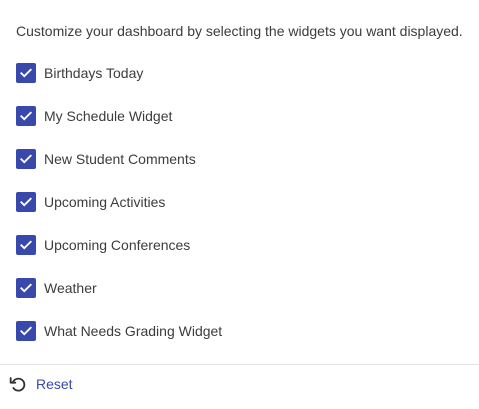 Image resolution: width=479 pixels, height=409 pixels. I want to click on widget-option-new-student-comments: New Student Comments, so click(119, 159).